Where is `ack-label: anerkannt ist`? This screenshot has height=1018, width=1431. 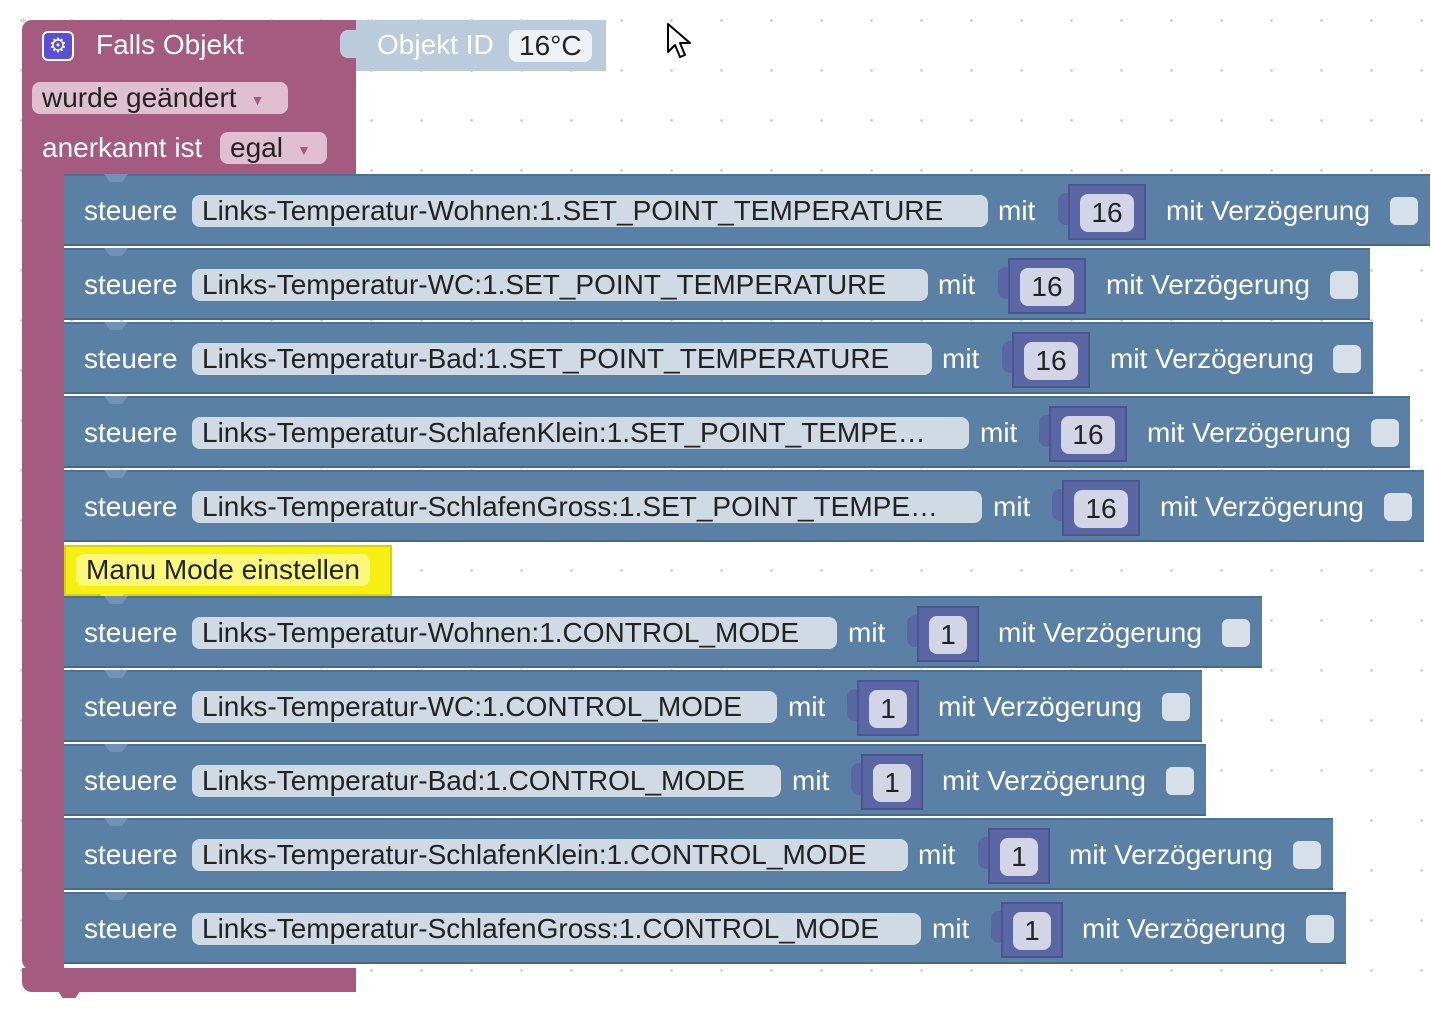 ack-label: anerkannt ist is located at coordinates (122, 147).